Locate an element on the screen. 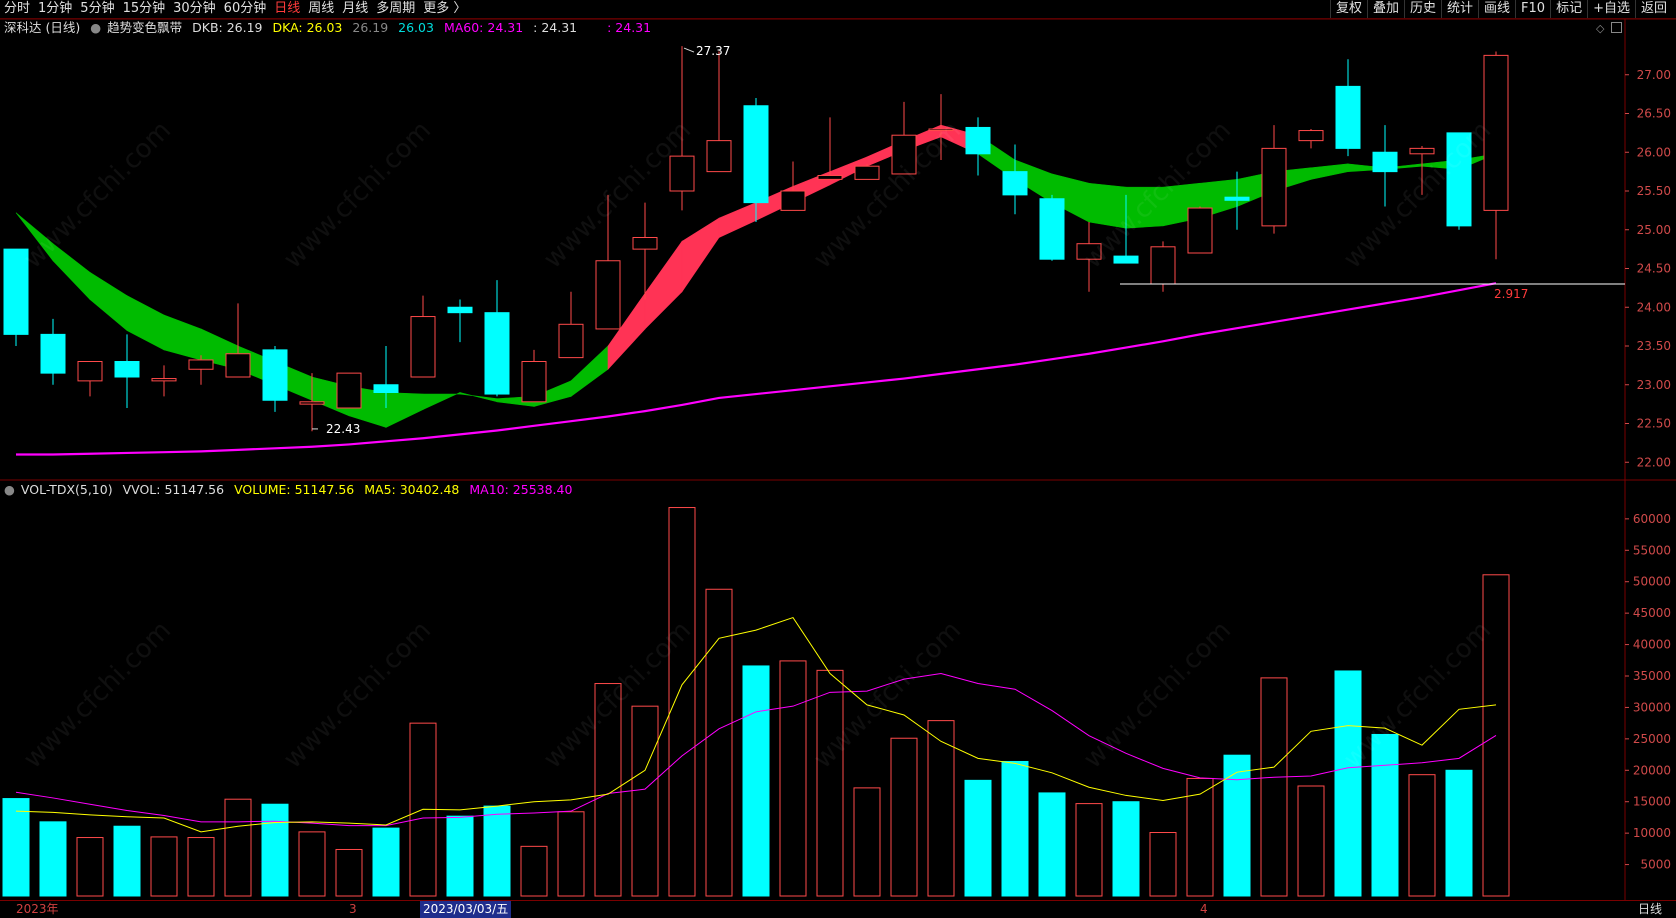 Image resolution: width=1676 pixels, height=918 pixels. price-tick-label: 24.50 is located at coordinates (1654, 269).